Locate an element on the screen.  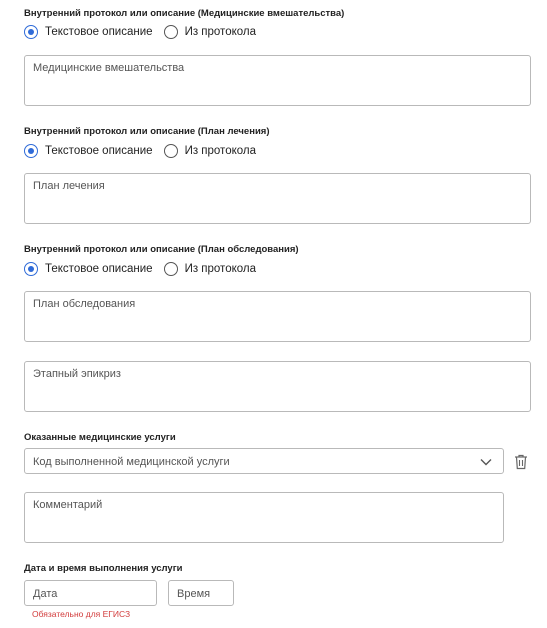
date-input: Дата is located at coordinates (90, 593).